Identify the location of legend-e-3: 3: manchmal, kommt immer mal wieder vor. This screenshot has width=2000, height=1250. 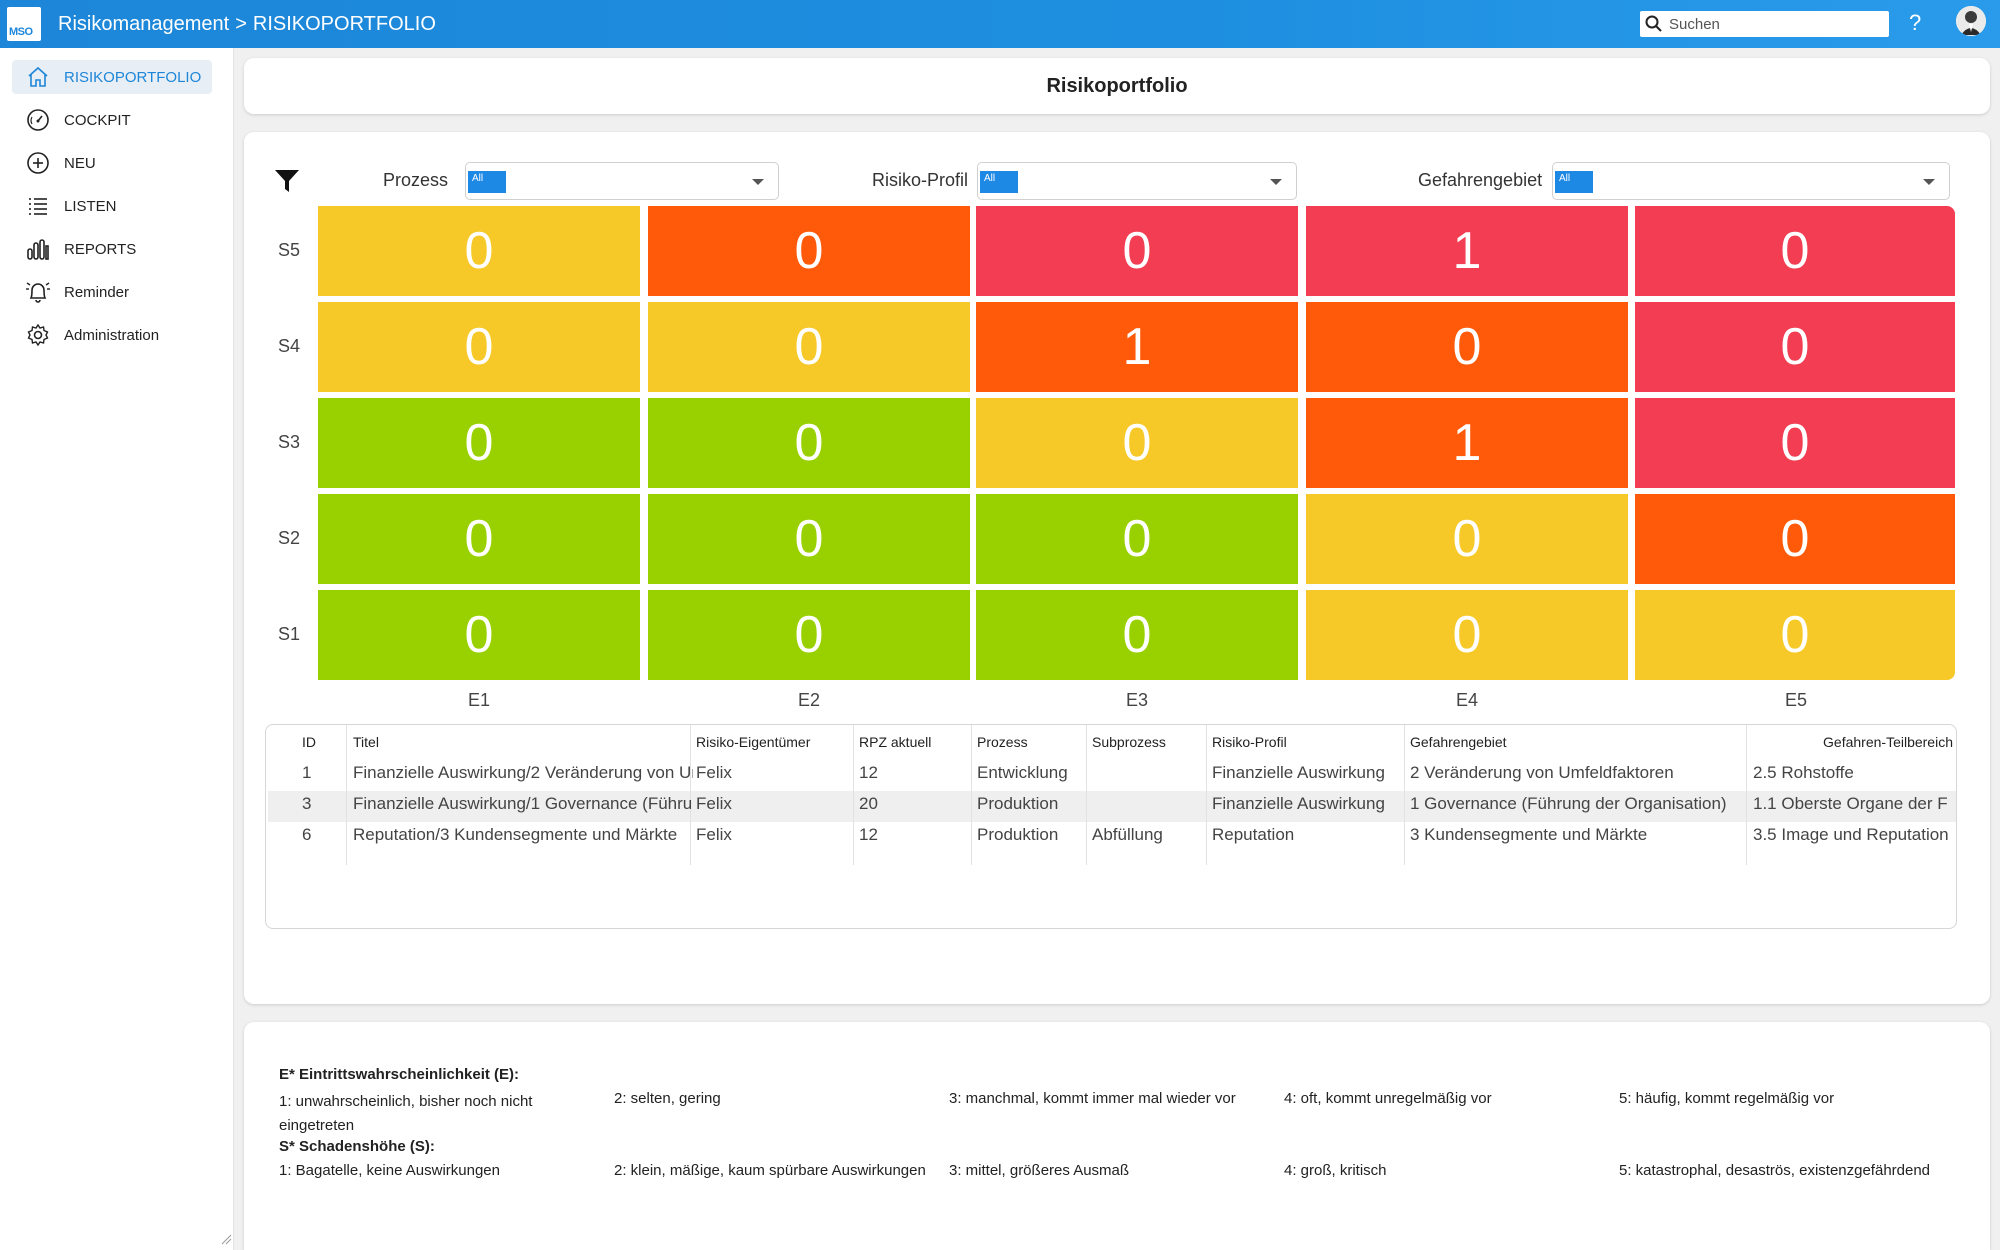
(1092, 1098).